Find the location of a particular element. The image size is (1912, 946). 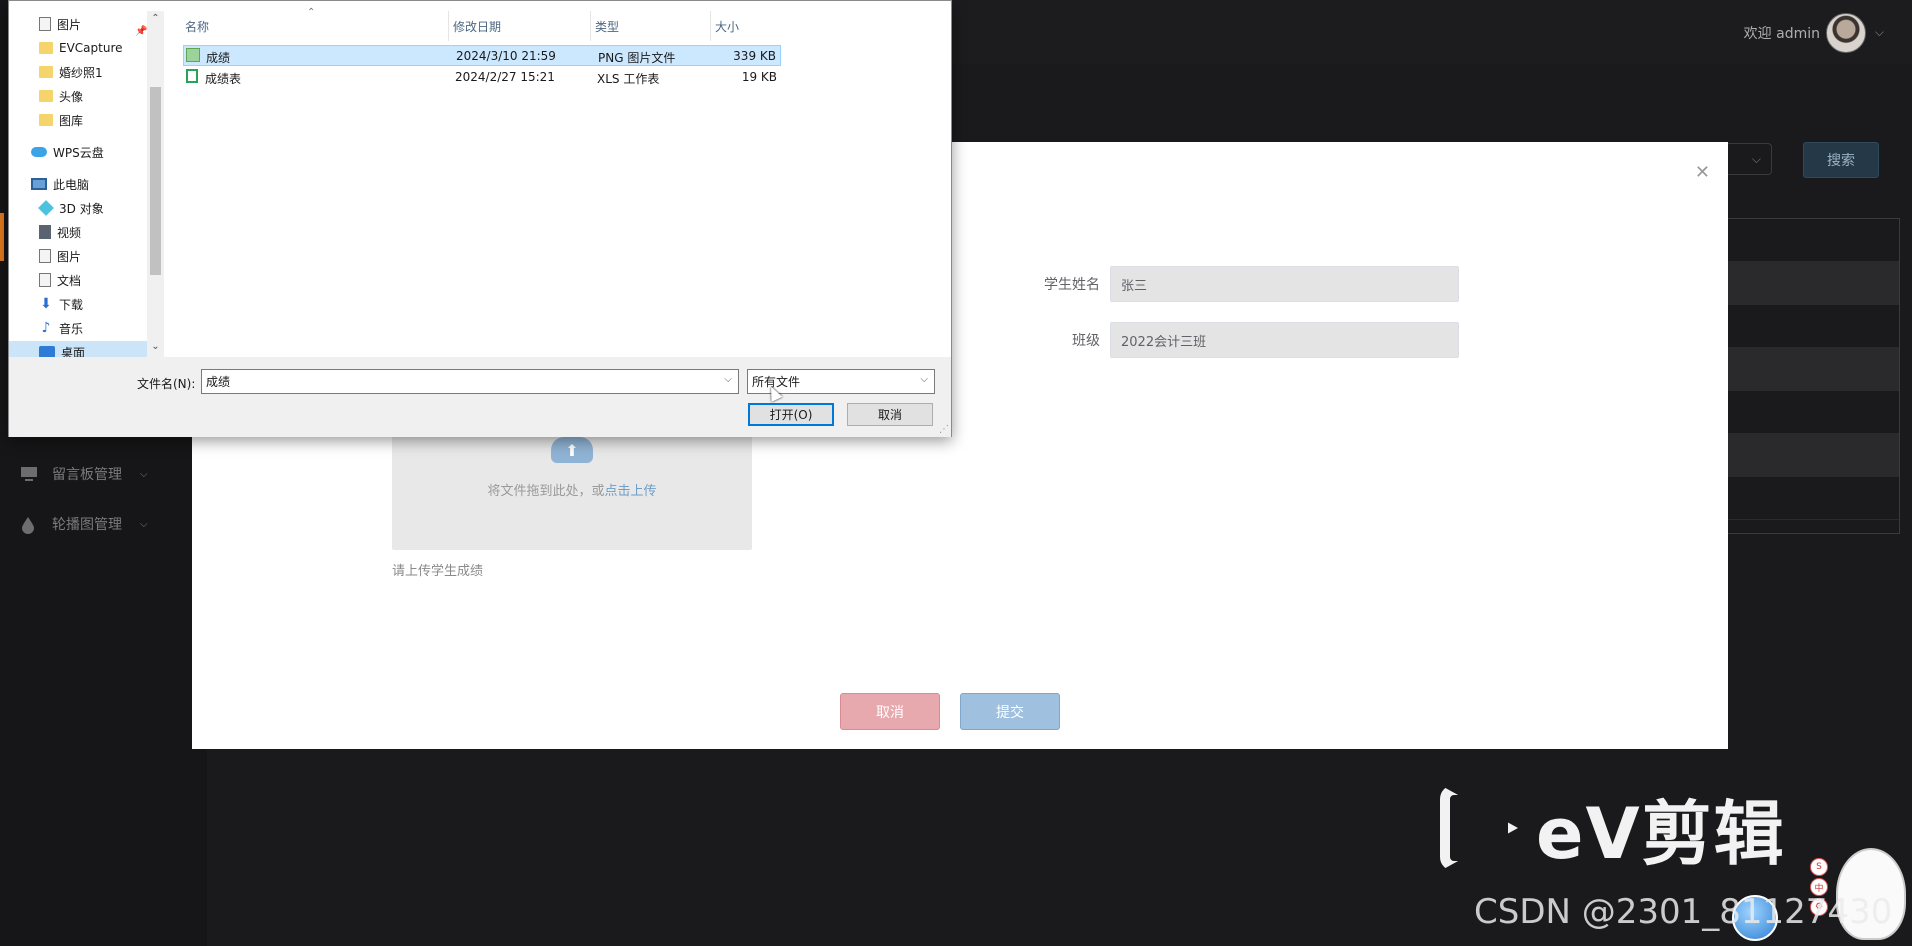

file-type: XLS 工作表 is located at coordinates (628, 79).